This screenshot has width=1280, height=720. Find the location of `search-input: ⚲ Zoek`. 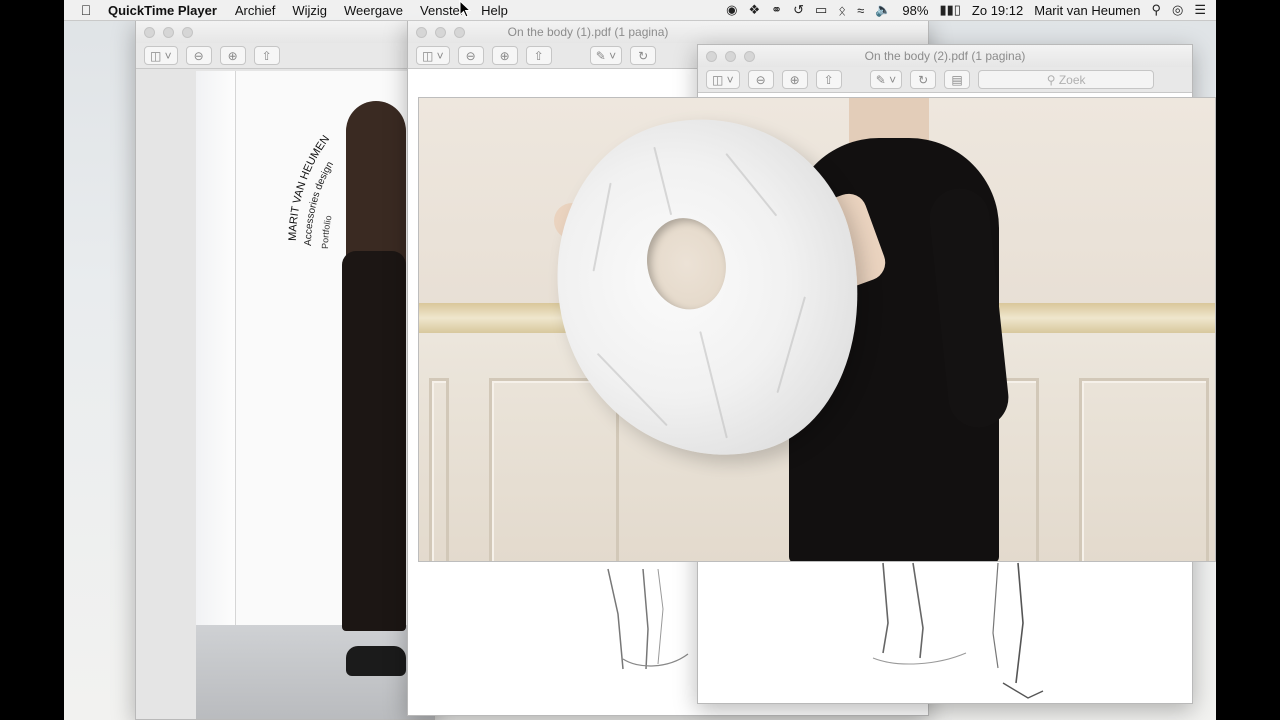

search-input: ⚲ Zoek is located at coordinates (1066, 79).